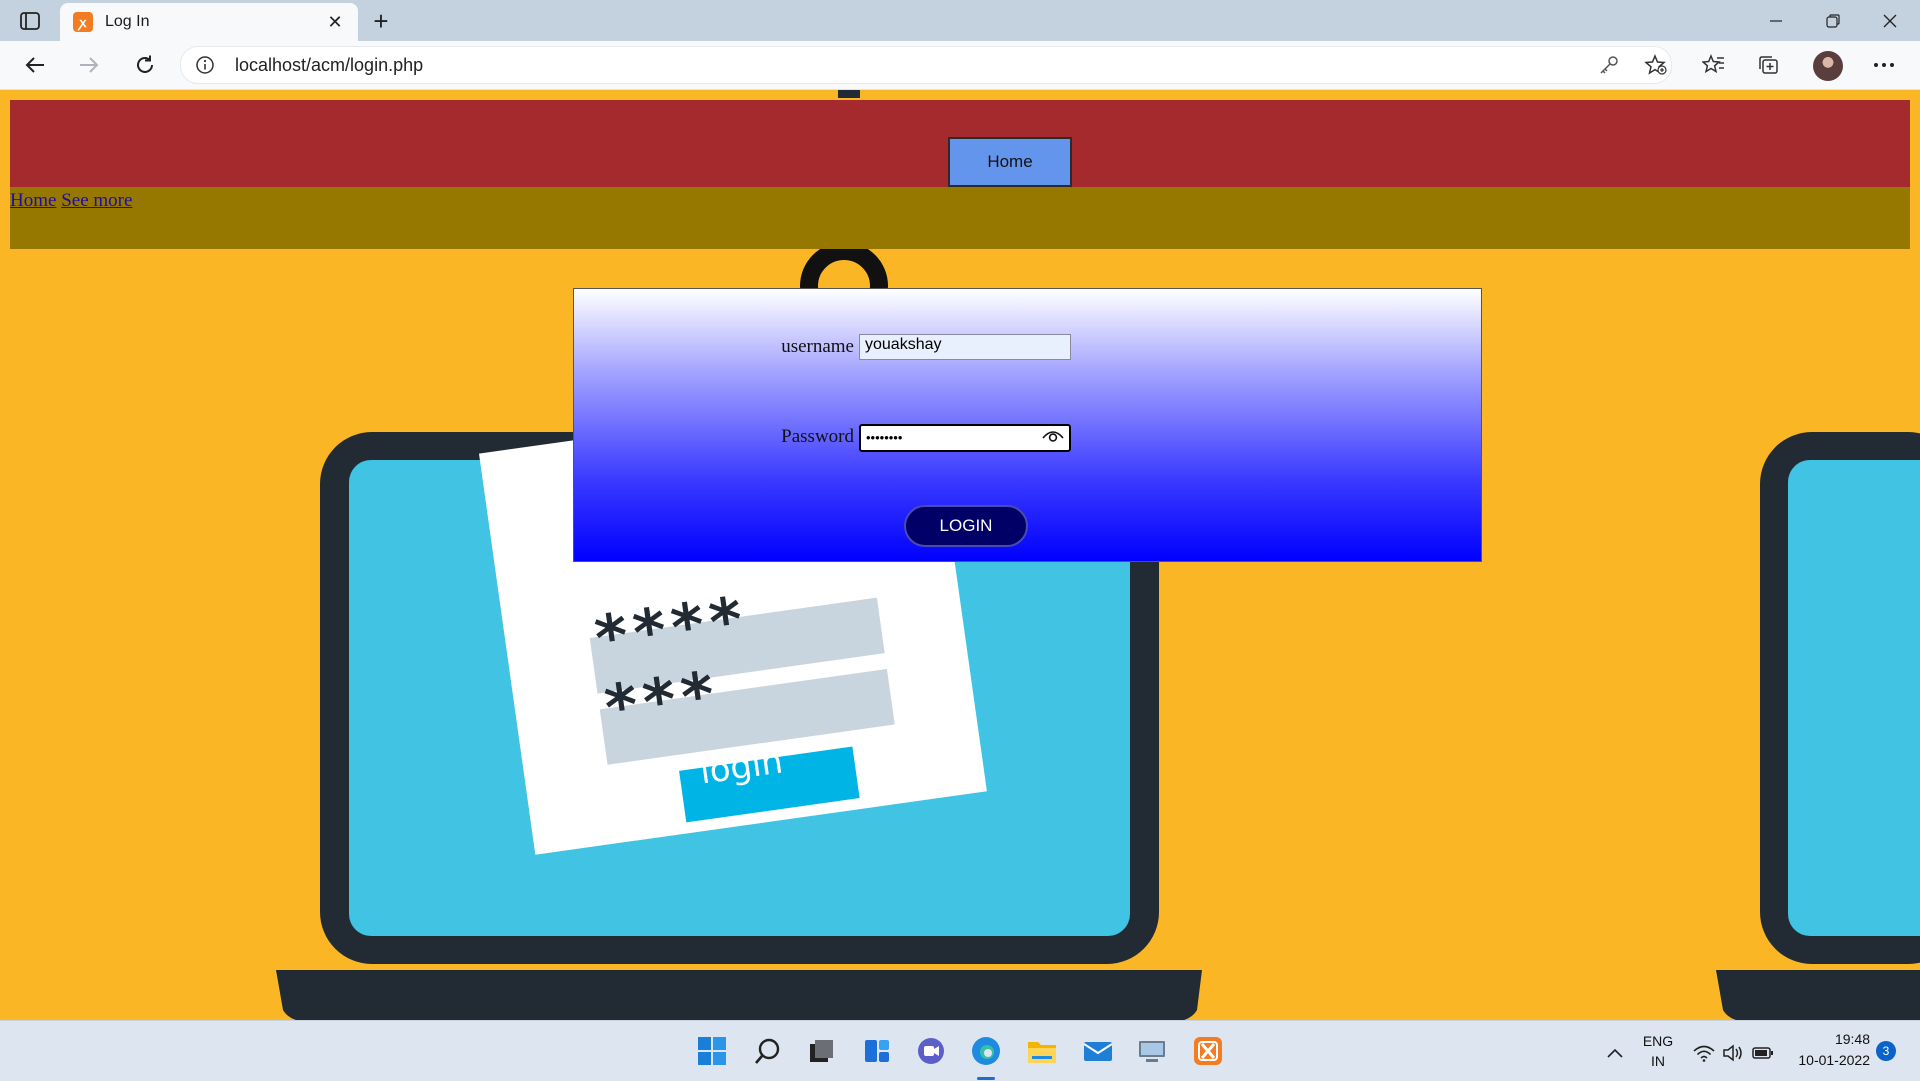 The width and height of the screenshot is (1920, 1081). I want to click on restore-icon, so click(1833, 20).